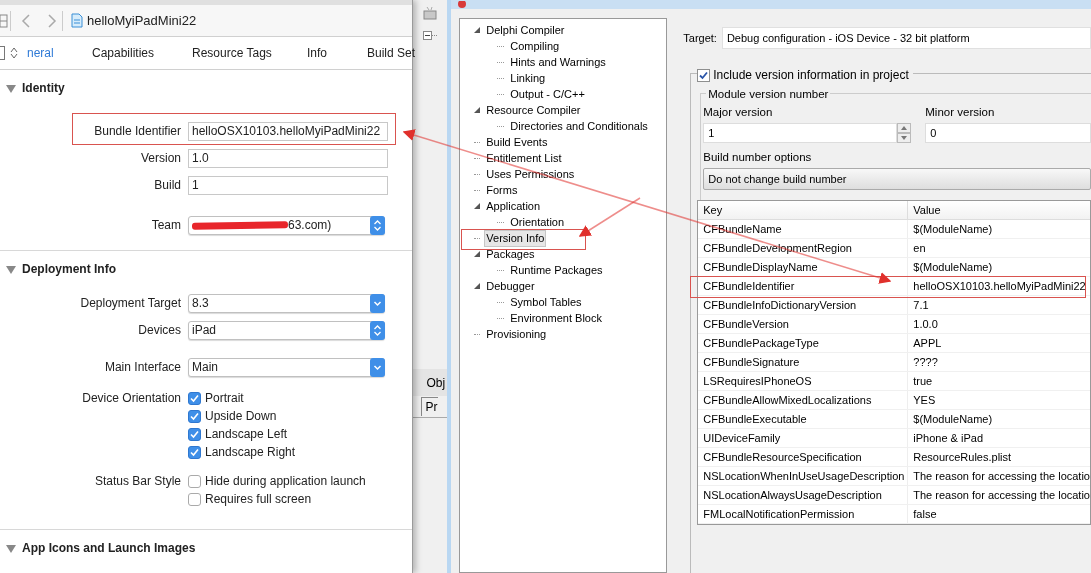 Image resolution: width=1091 pixels, height=573 pixels. Describe the element at coordinates (803, 229) in the screenshot. I see `table-cell: CFBundleName` at that location.